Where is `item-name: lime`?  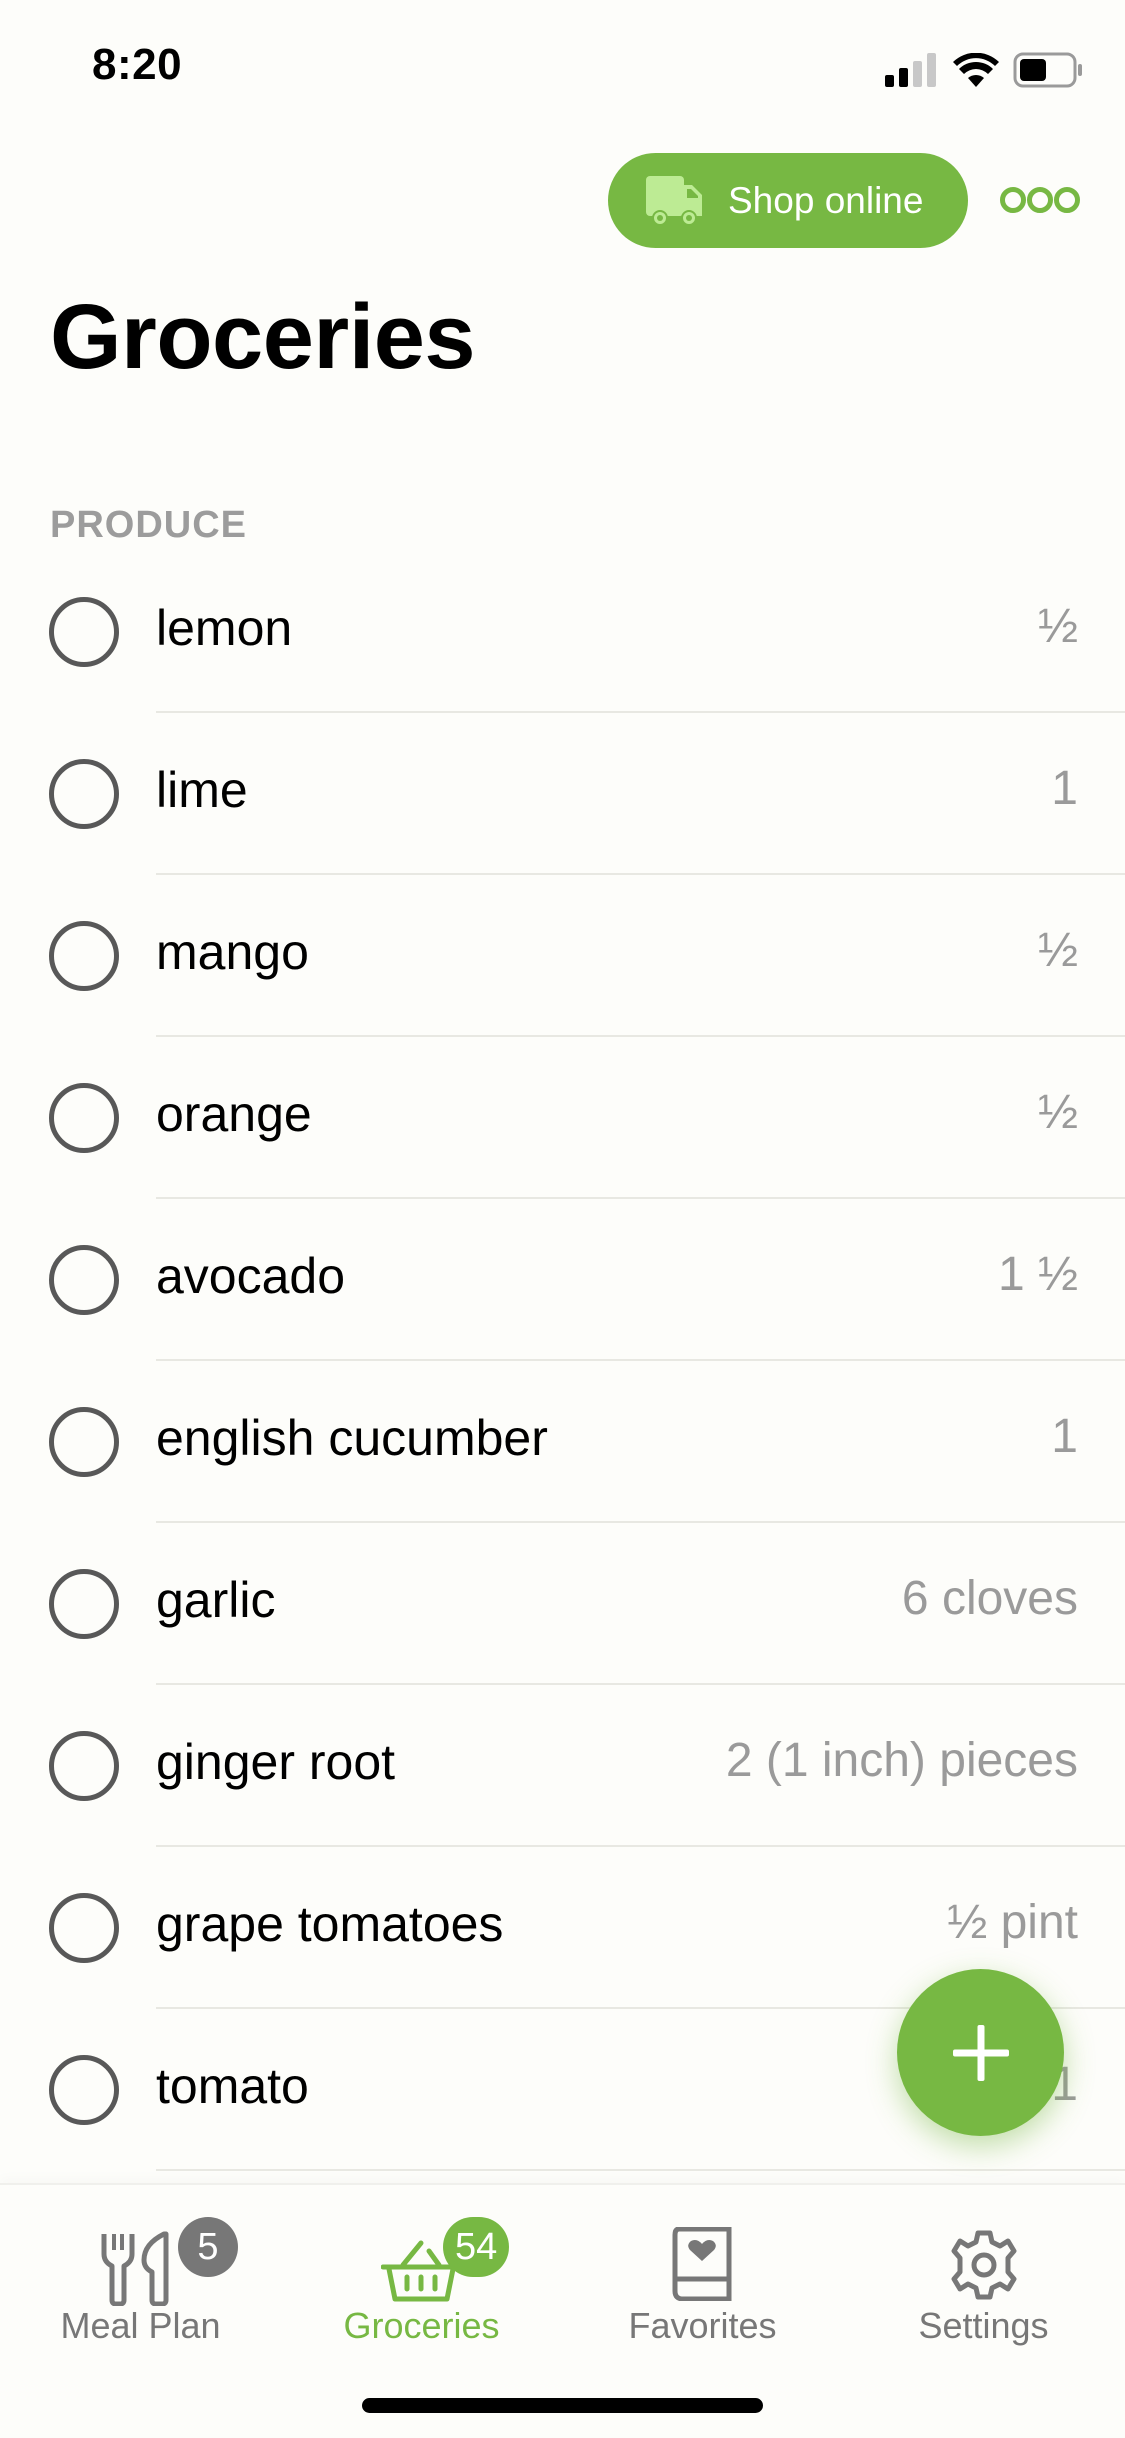
item-name: lime is located at coordinates (202, 790).